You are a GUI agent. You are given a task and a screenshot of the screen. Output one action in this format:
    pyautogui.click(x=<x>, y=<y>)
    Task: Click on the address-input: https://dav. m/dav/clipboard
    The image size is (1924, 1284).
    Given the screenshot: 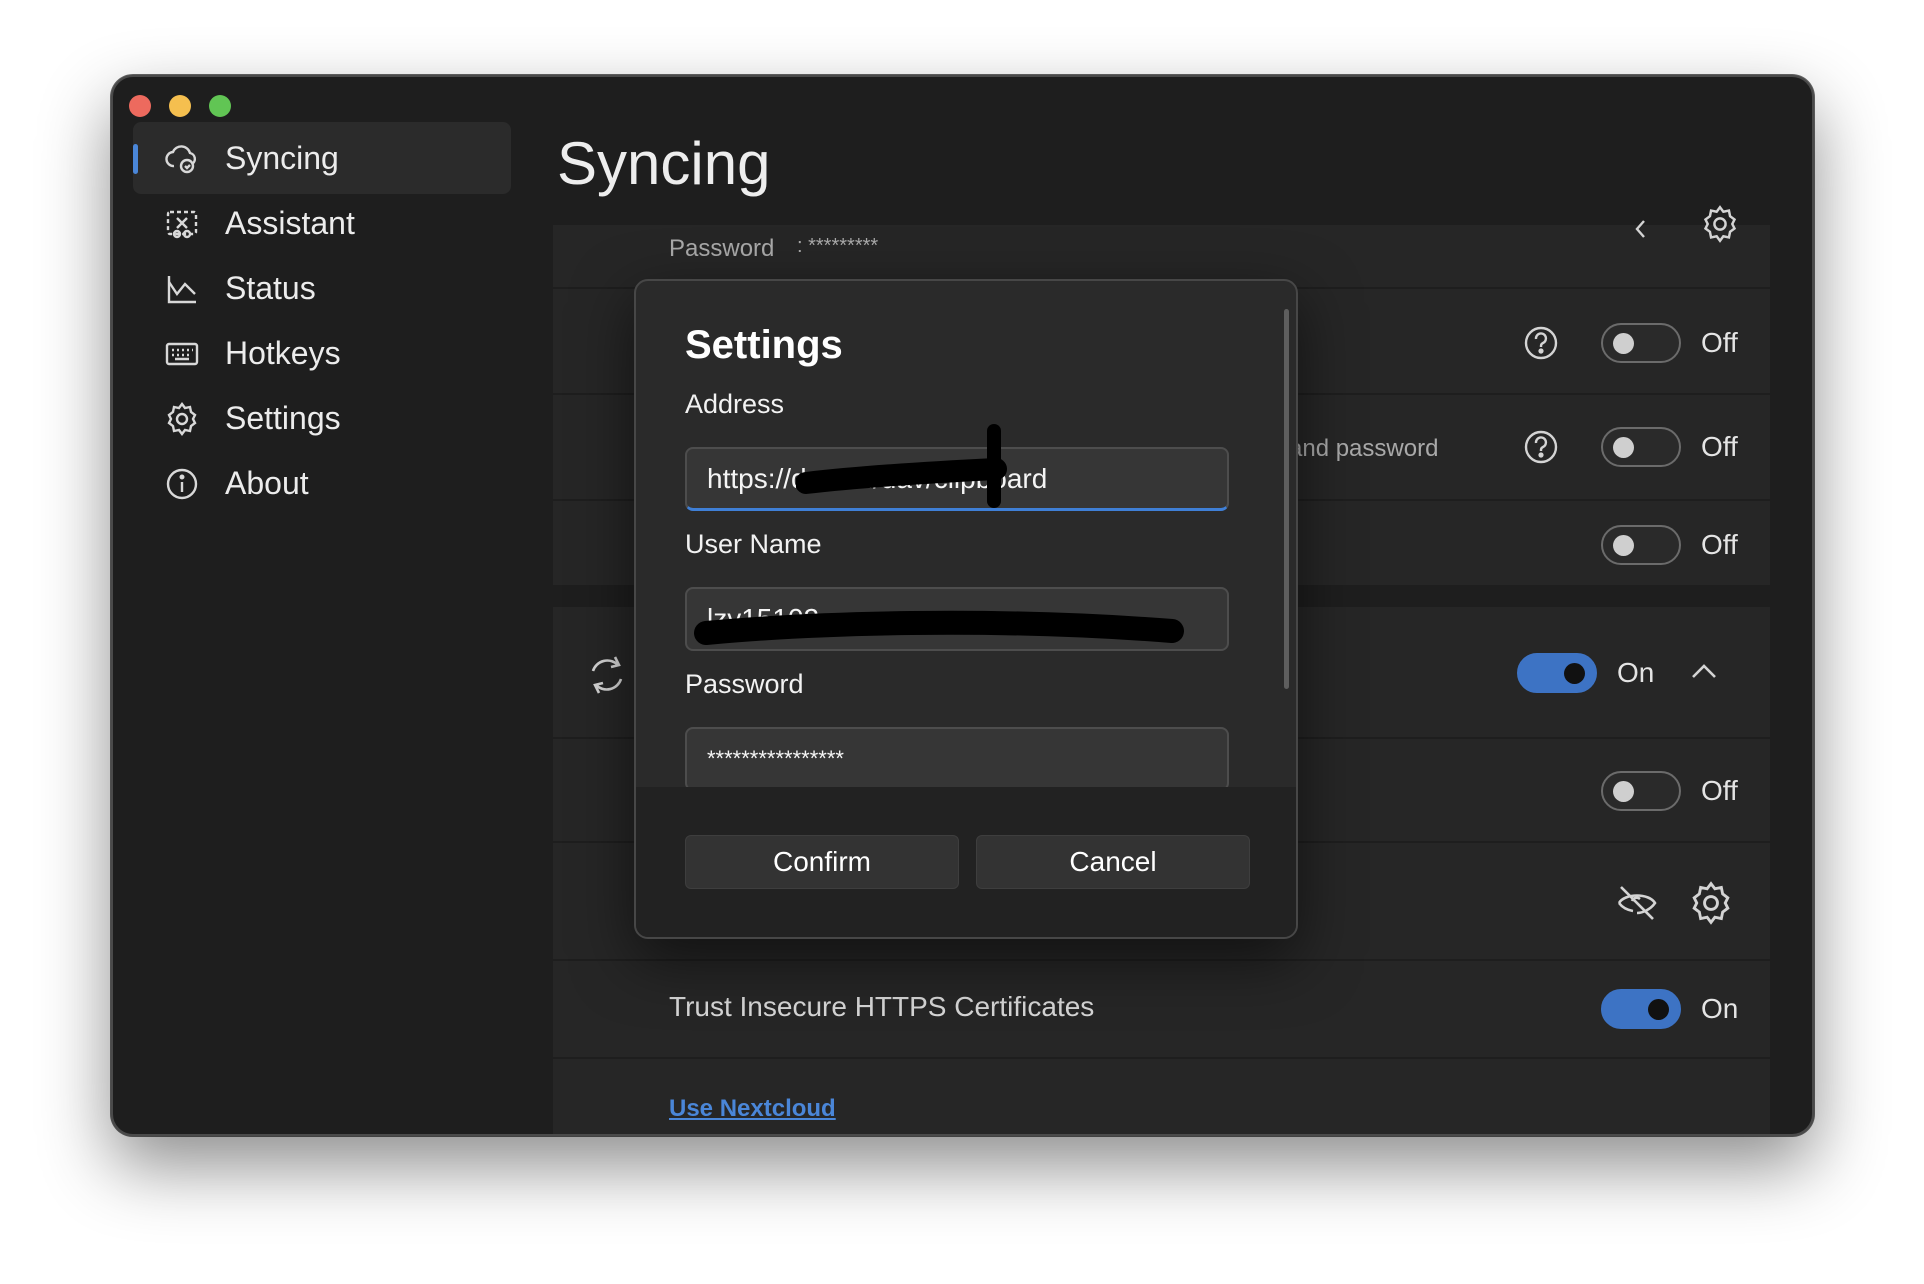 What is the action you would take?
    pyautogui.click(x=957, y=479)
    